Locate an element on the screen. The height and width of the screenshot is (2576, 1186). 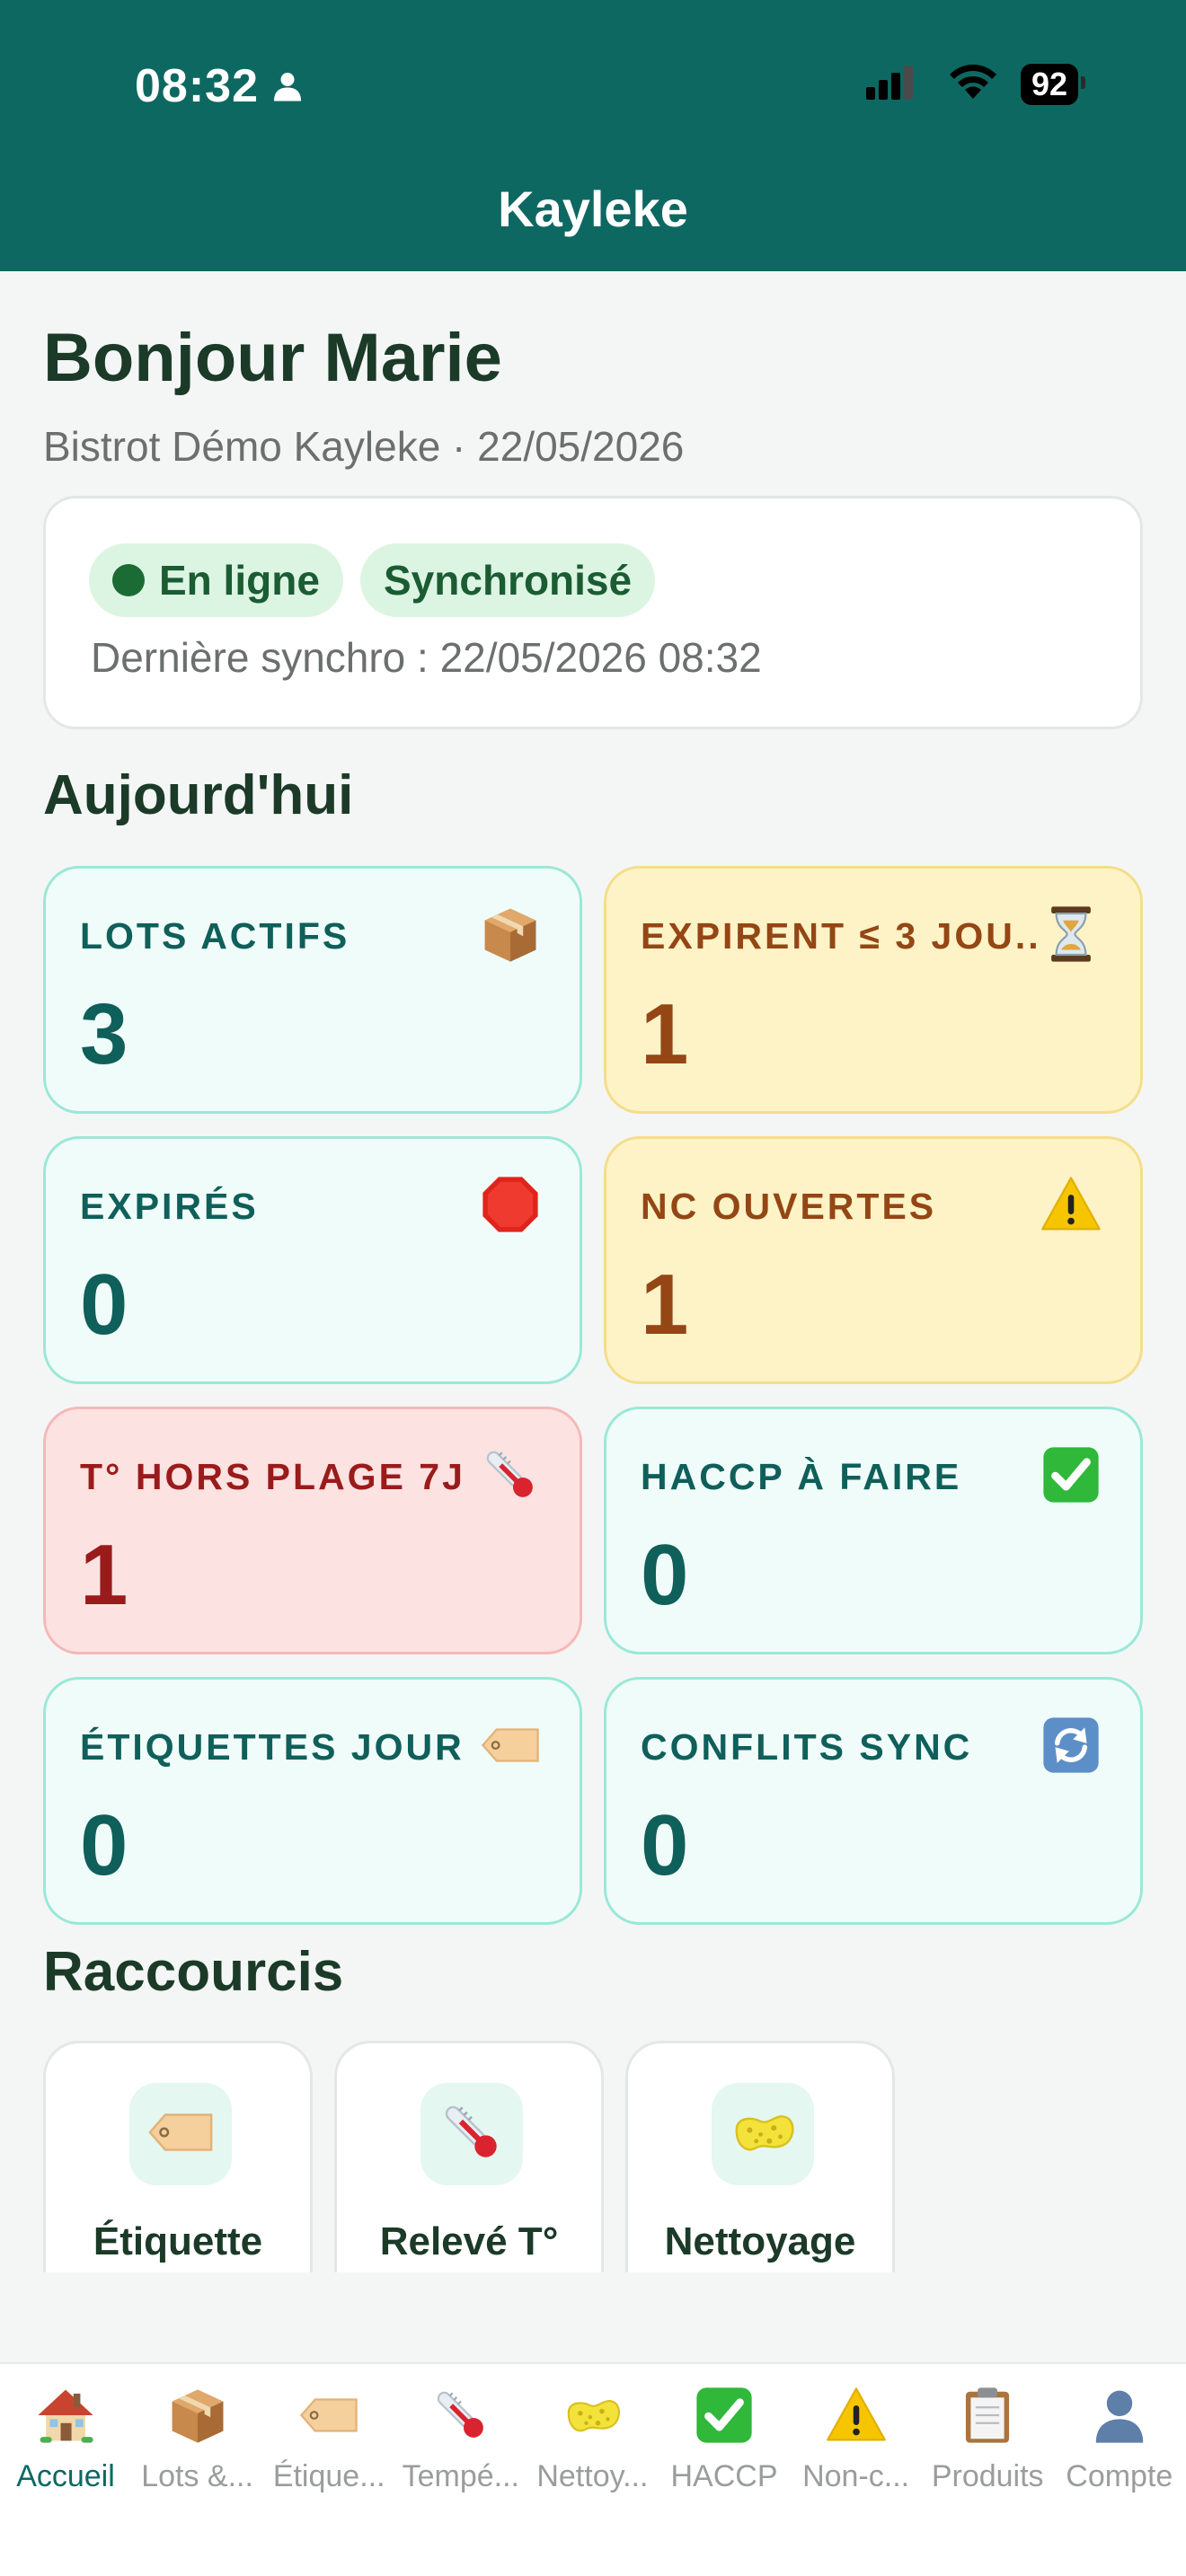
today-section-title: Aujourd'hui is located at coordinates (198, 795).